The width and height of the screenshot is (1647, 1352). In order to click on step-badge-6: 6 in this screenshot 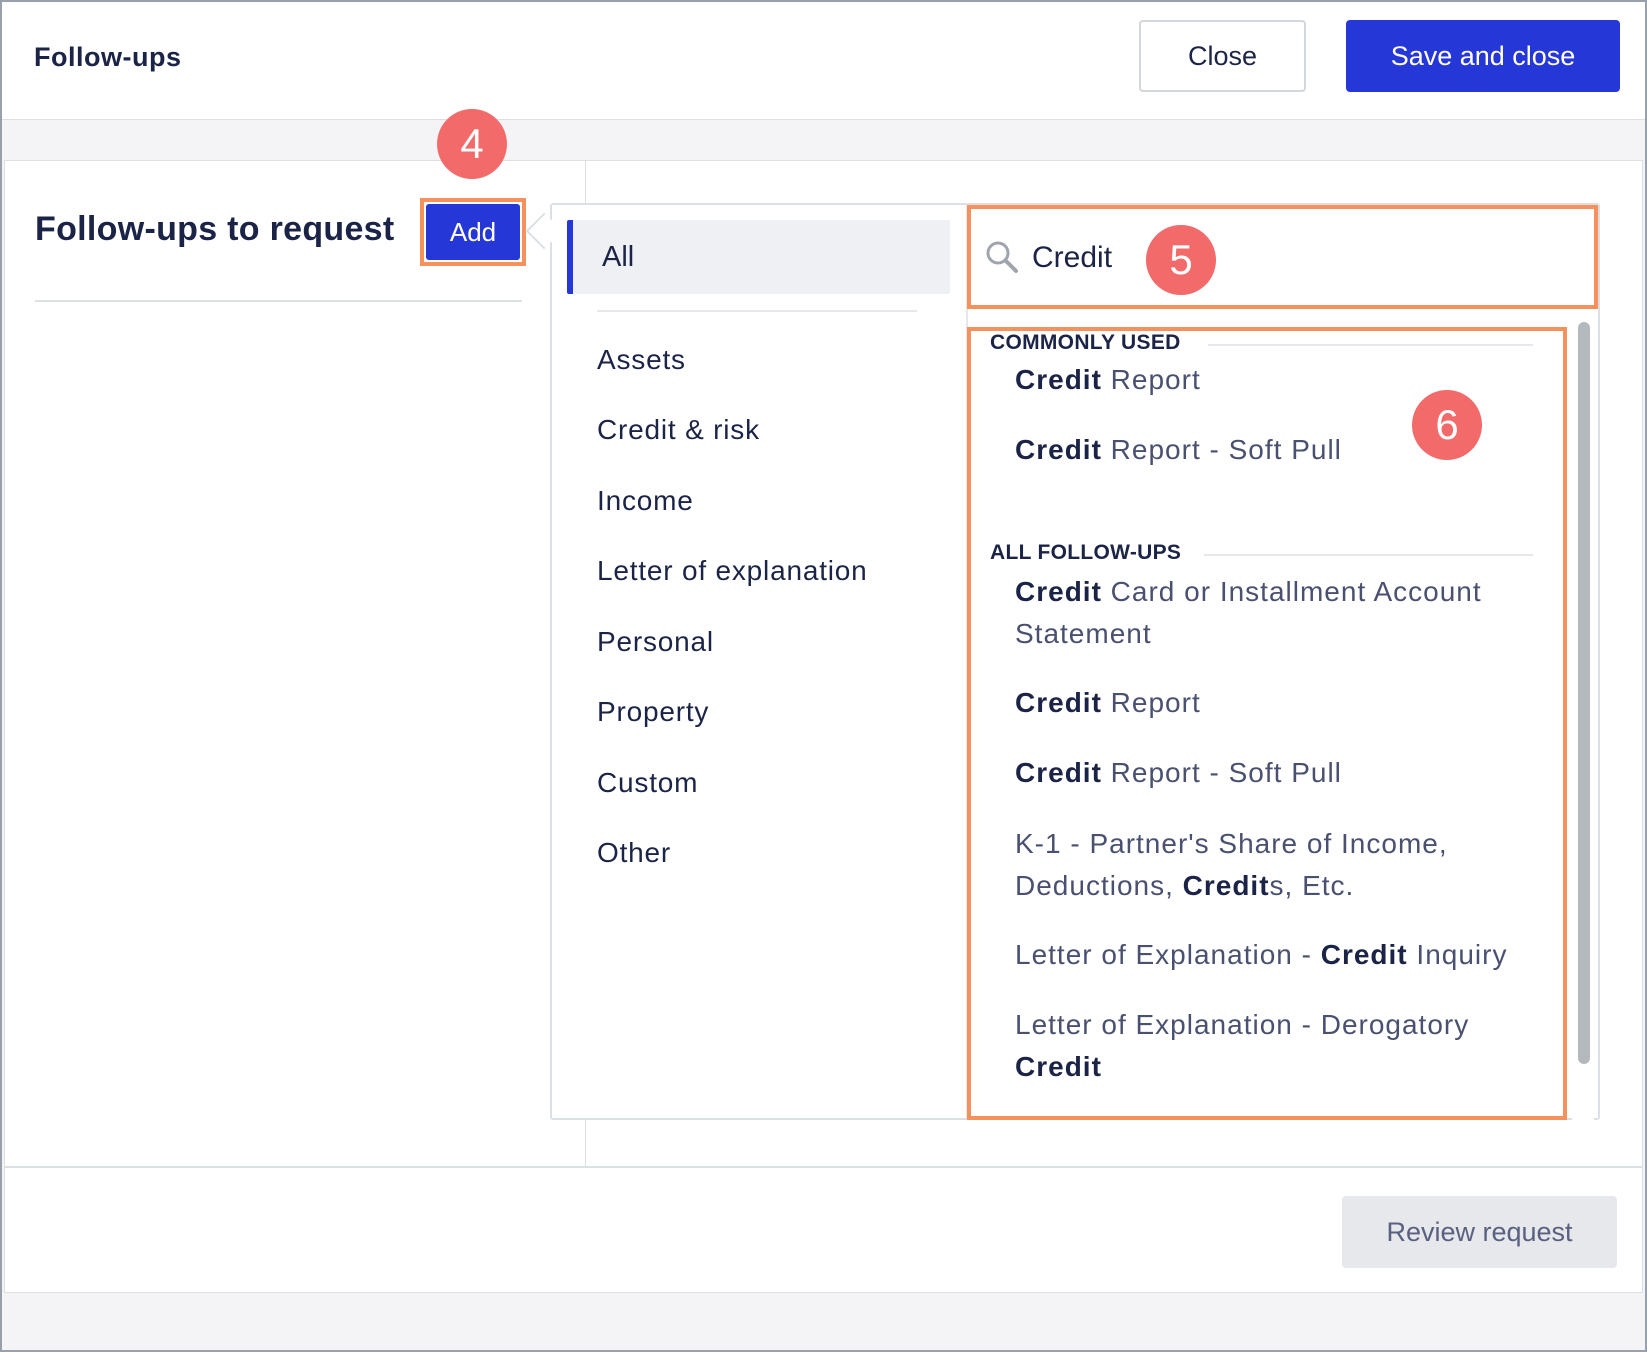, I will do `click(1447, 425)`.